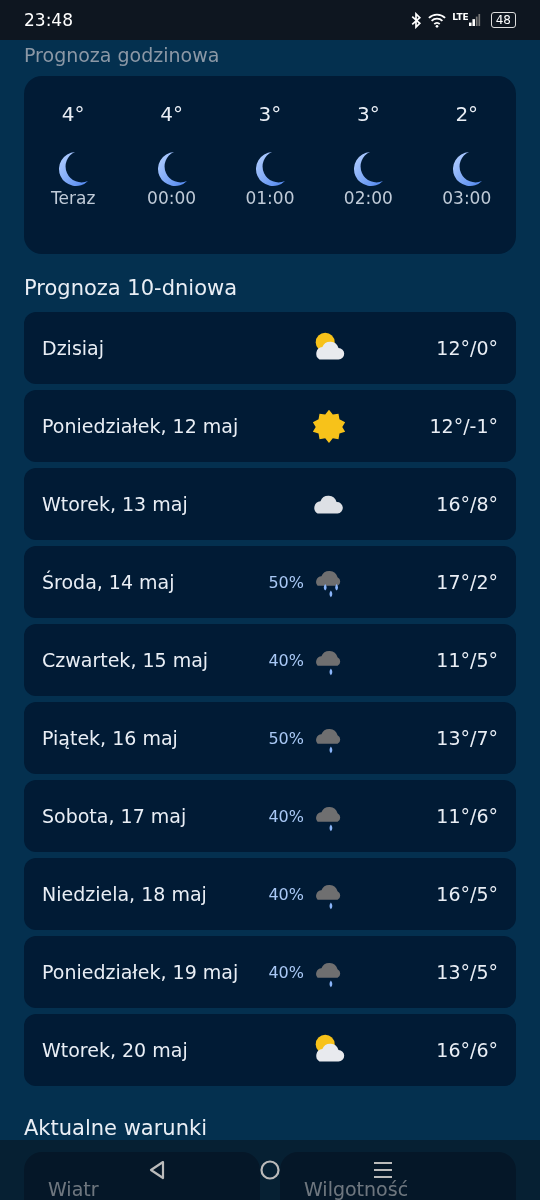  What do you see at coordinates (141, 426) in the screenshot?
I see `day-label: Poniedziałek, 12 maj` at bounding box center [141, 426].